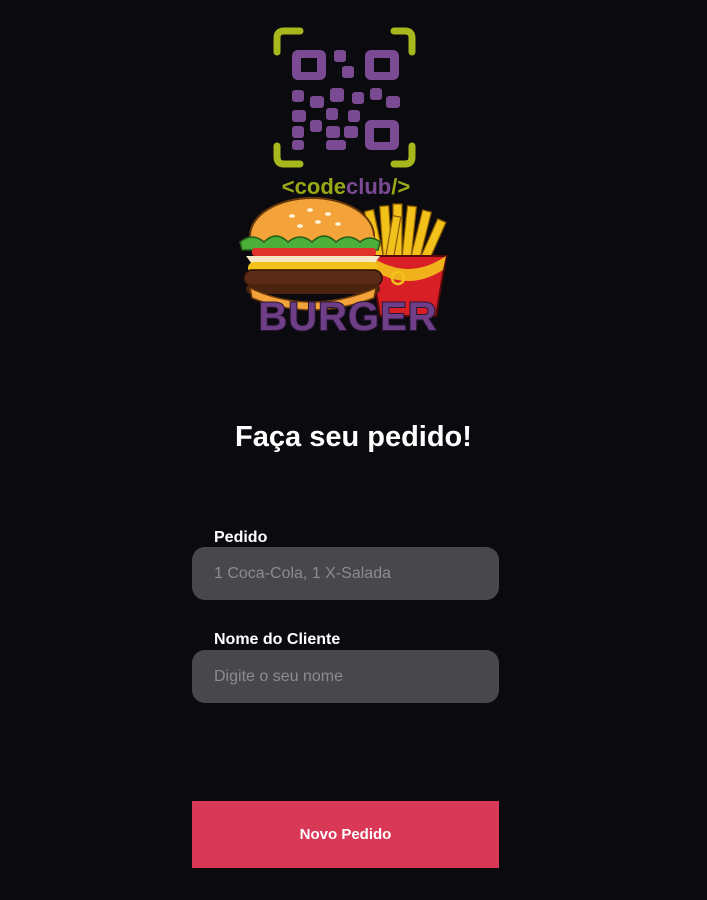 This screenshot has width=707, height=900. I want to click on svg-text: <codeclub/>, so click(346, 186).